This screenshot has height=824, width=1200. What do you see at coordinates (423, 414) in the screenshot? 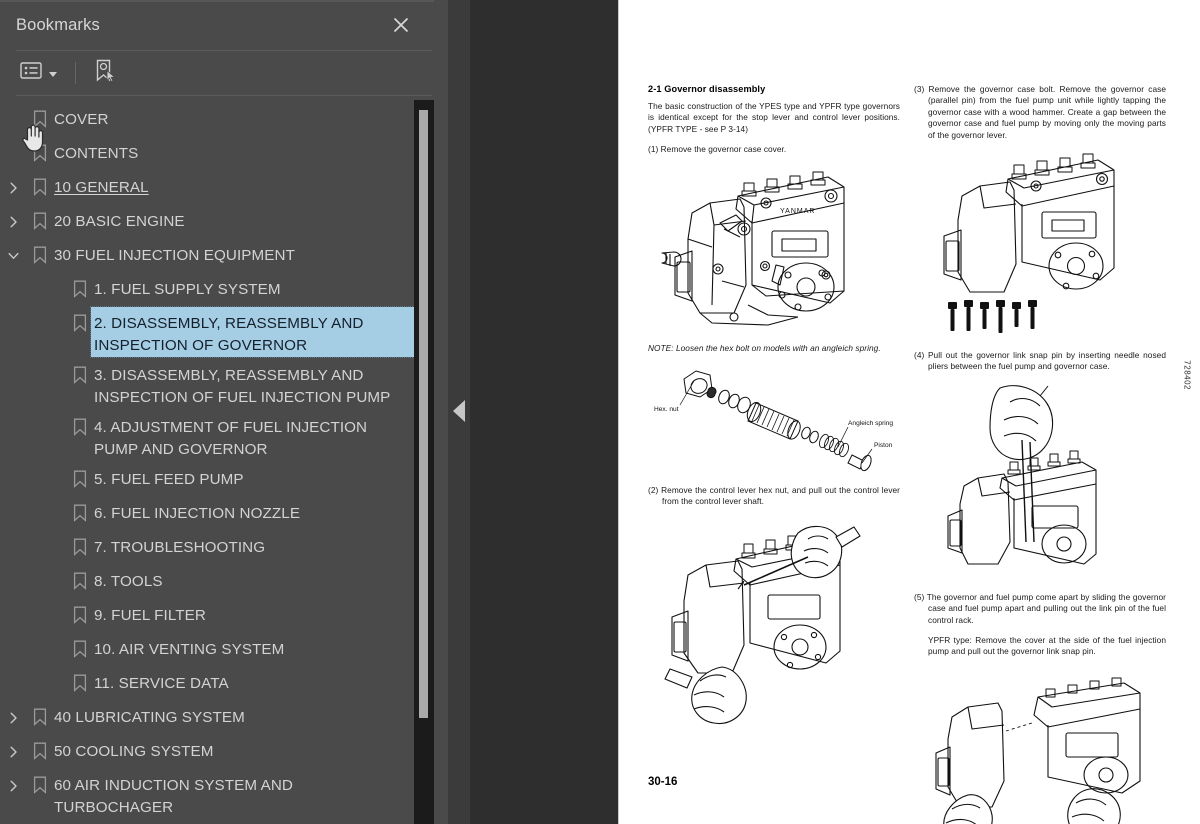
I see `bookmarks-scrollbar-thumb` at bounding box center [423, 414].